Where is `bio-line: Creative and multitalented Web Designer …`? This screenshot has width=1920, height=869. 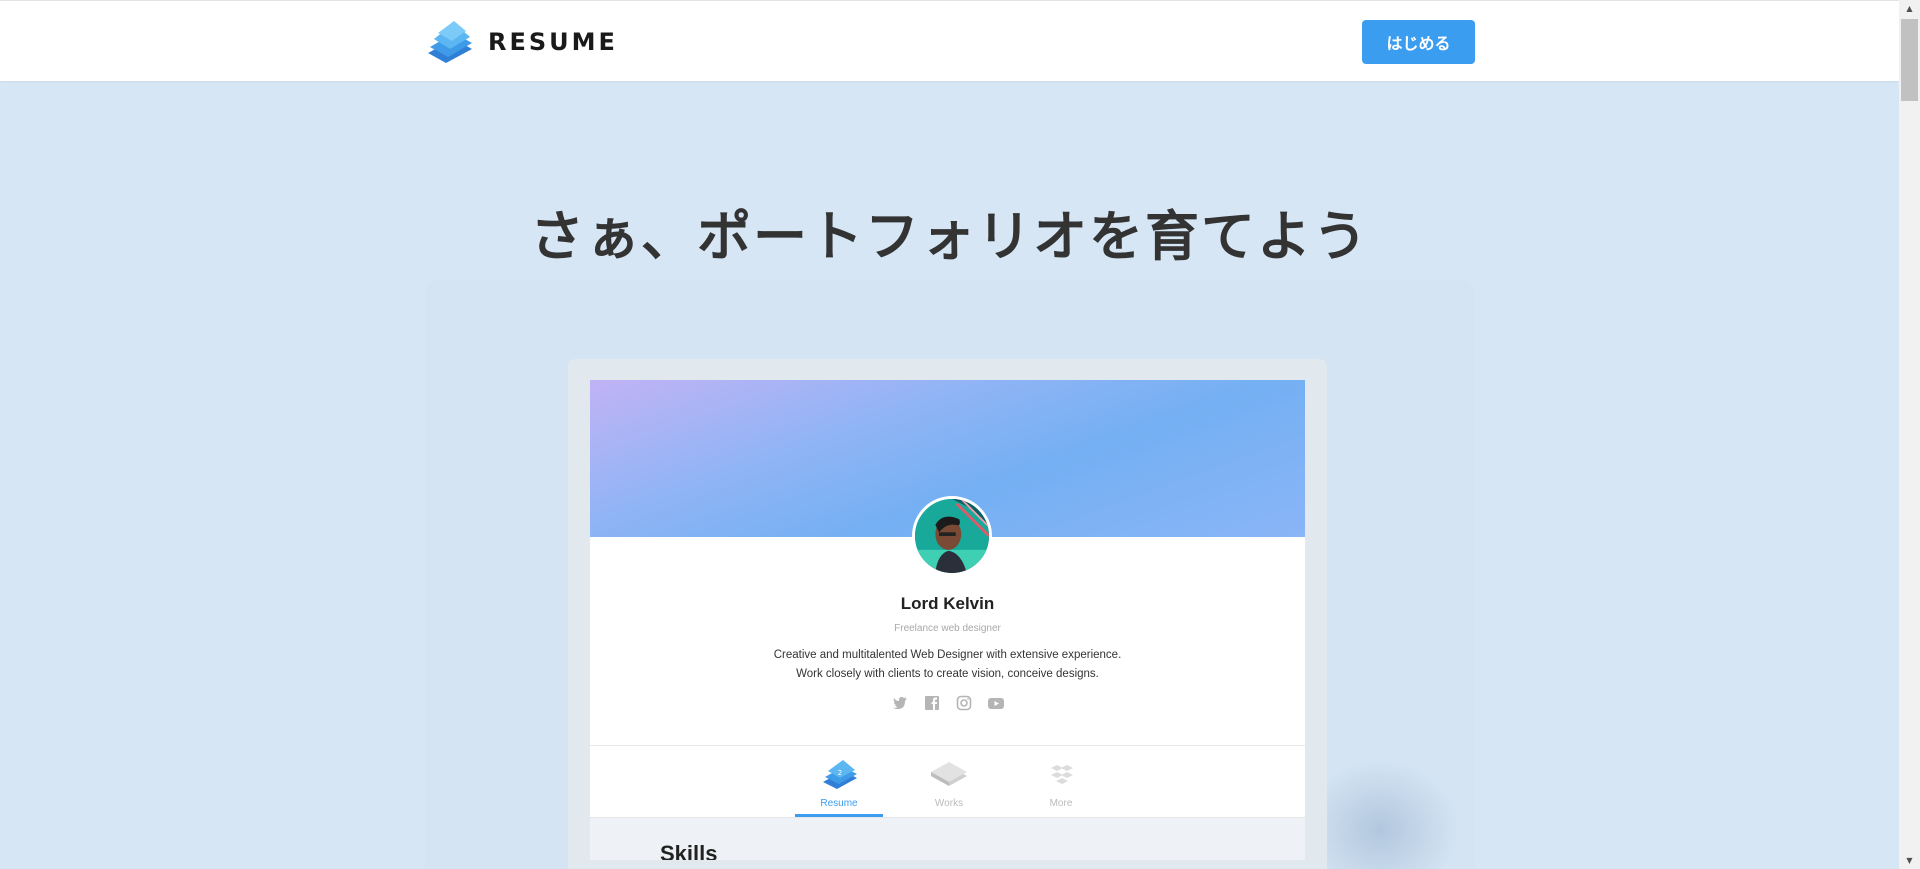
bio-line: Creative and multitalented Web Designer … is located at coordinates (947, 655).